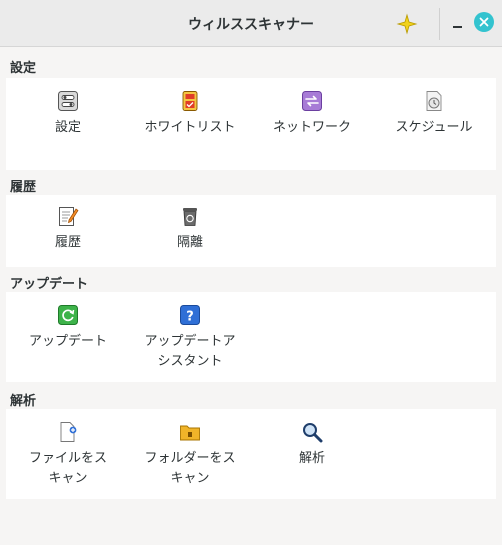 Image resolution: width=502 pixels, height=545 pixels. I want to click on whitelist-scroll-icon, so click(190, 101).